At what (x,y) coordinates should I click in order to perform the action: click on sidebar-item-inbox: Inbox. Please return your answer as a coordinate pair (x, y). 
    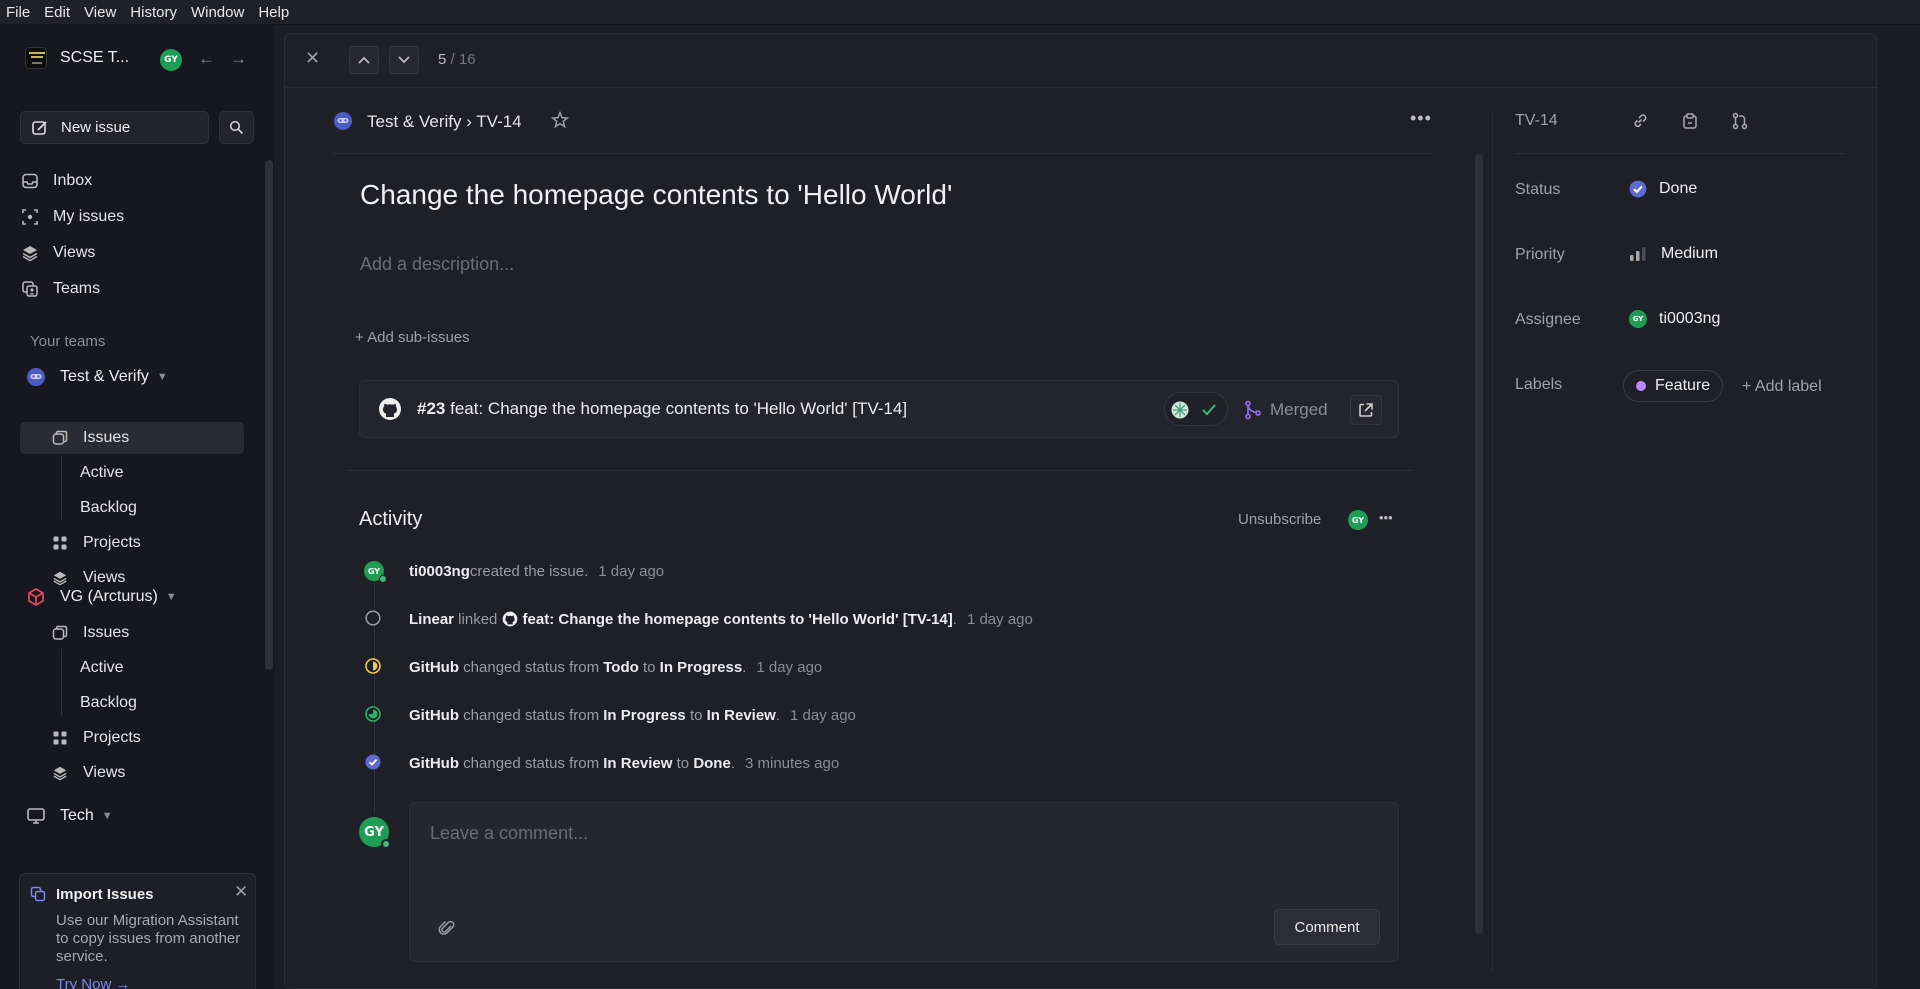
    Looking at the image, I should click on (56, 181).